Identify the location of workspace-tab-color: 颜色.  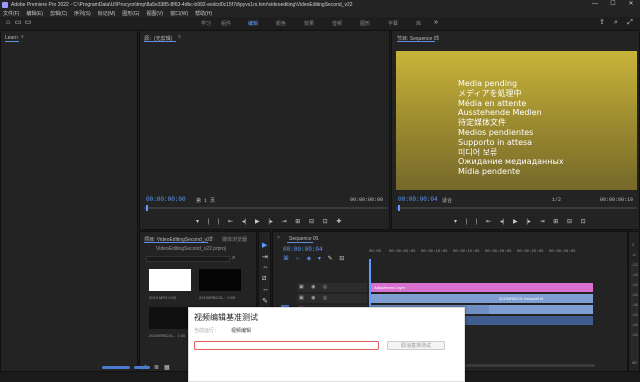
(281, 23).